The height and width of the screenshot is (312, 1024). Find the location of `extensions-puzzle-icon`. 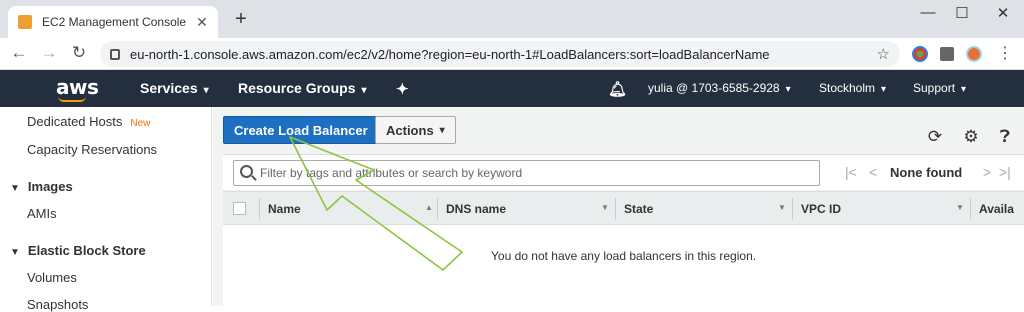

extensions-puzzle-icon is located at coordinates (947, 54).